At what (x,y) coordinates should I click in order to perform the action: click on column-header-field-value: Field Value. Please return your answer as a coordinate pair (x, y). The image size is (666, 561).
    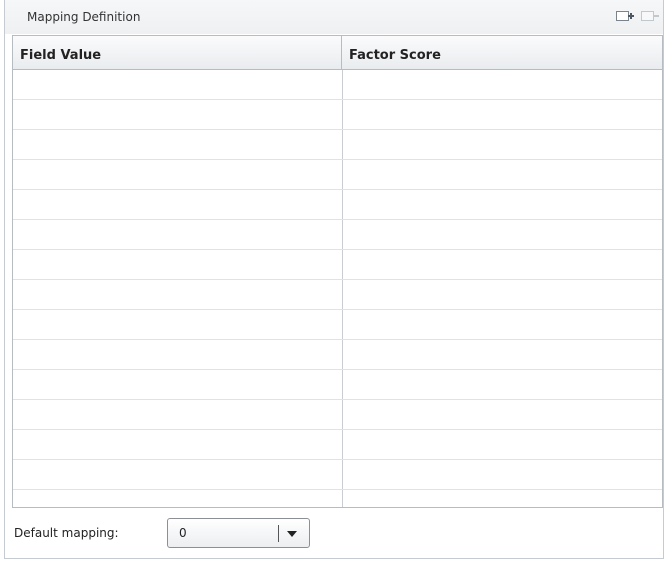
    Looking at the image, I should click on (177, 52).